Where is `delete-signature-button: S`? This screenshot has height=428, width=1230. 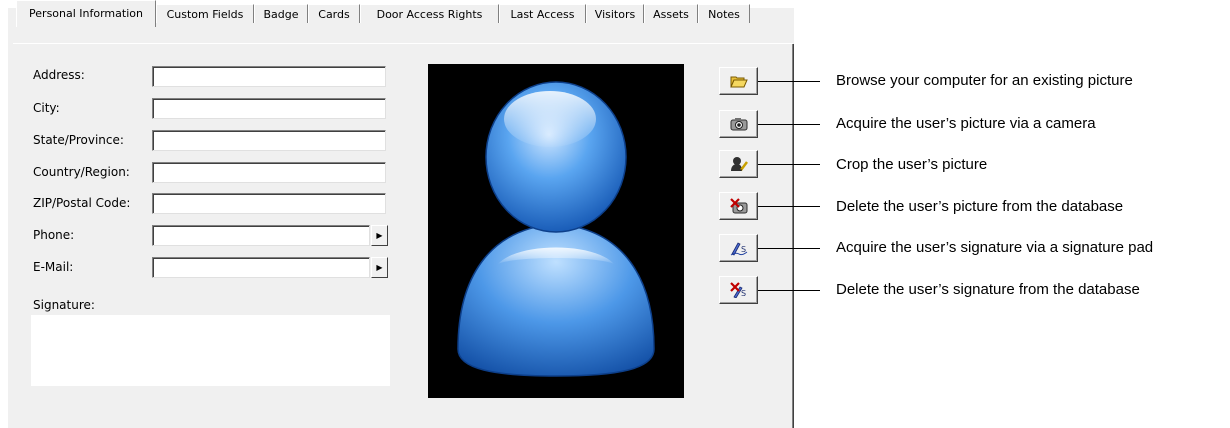 delete-signature-button: S is located at coordinates (738, 290).